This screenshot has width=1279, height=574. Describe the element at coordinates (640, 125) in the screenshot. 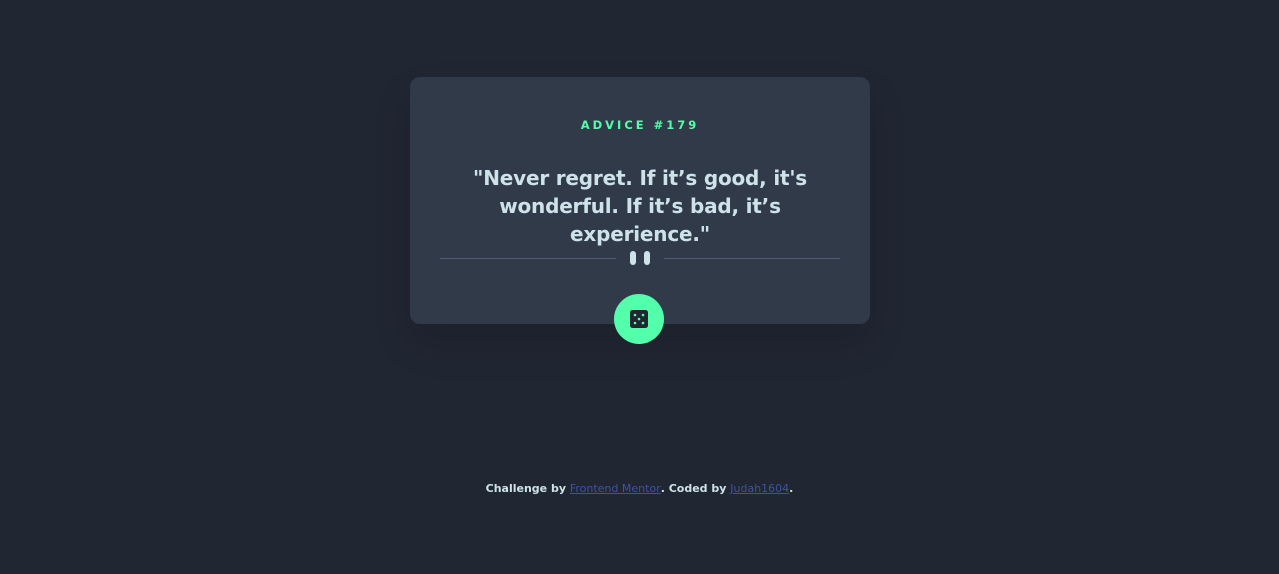

I see `advice-number: ADVICE #179` at that location.